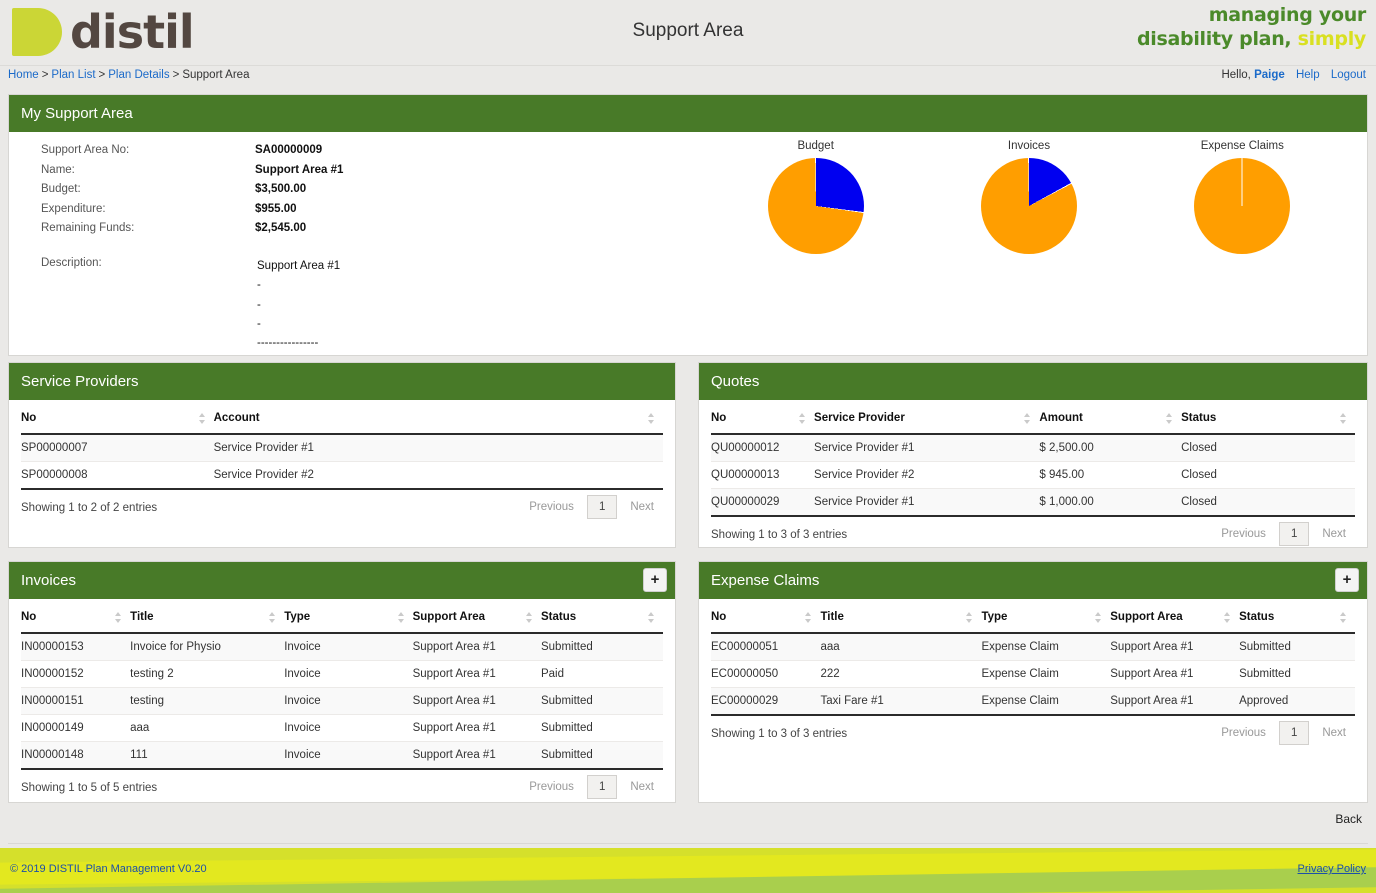 This screenshot has width=1376, height=893. Describe the element at coordinates (1110, 417) in the screenshot. I see `column-header-amount: Amount` at that location.